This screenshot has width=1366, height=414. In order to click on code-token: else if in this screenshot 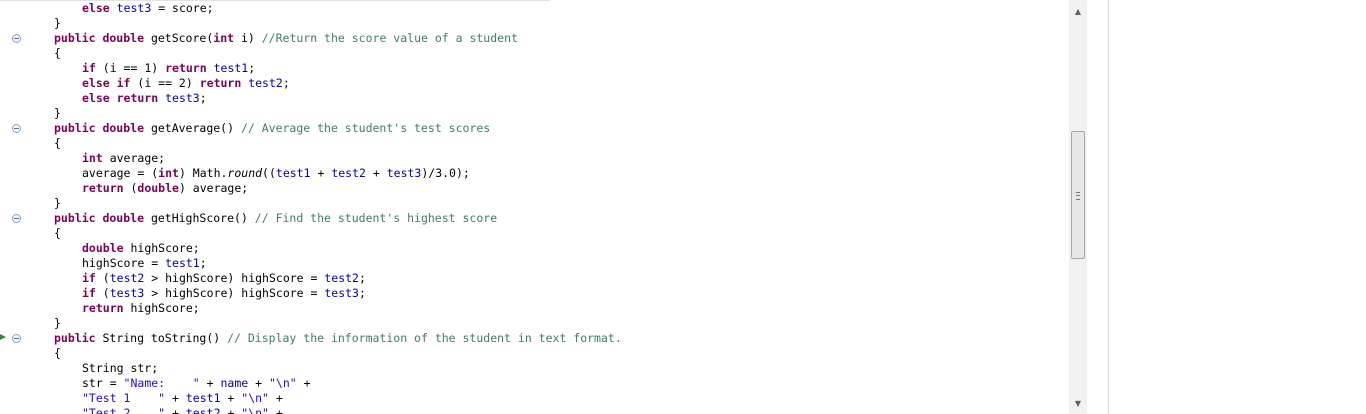, I will do `click(106, 83)`.